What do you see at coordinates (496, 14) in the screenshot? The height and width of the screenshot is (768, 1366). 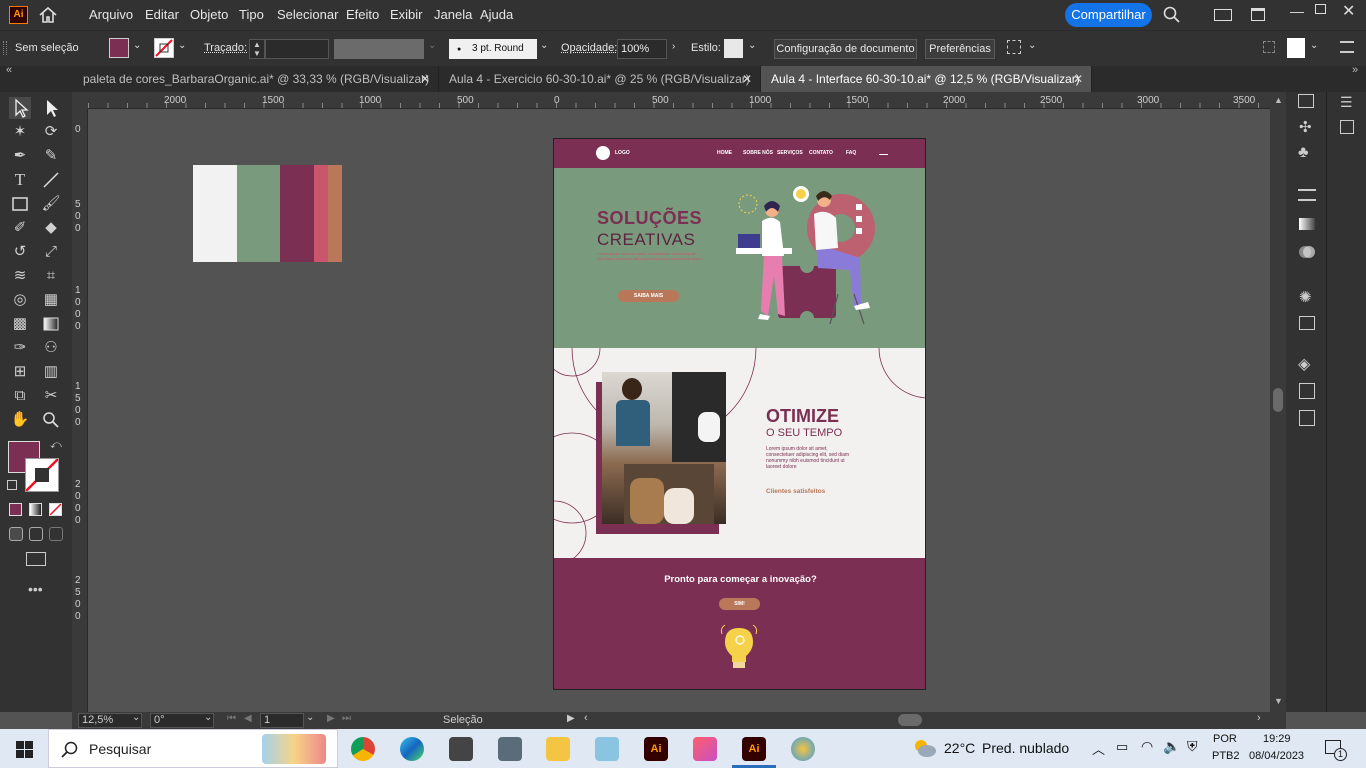 I see `menu-ajuda: Ajuda` at bounding box center [496, 14].